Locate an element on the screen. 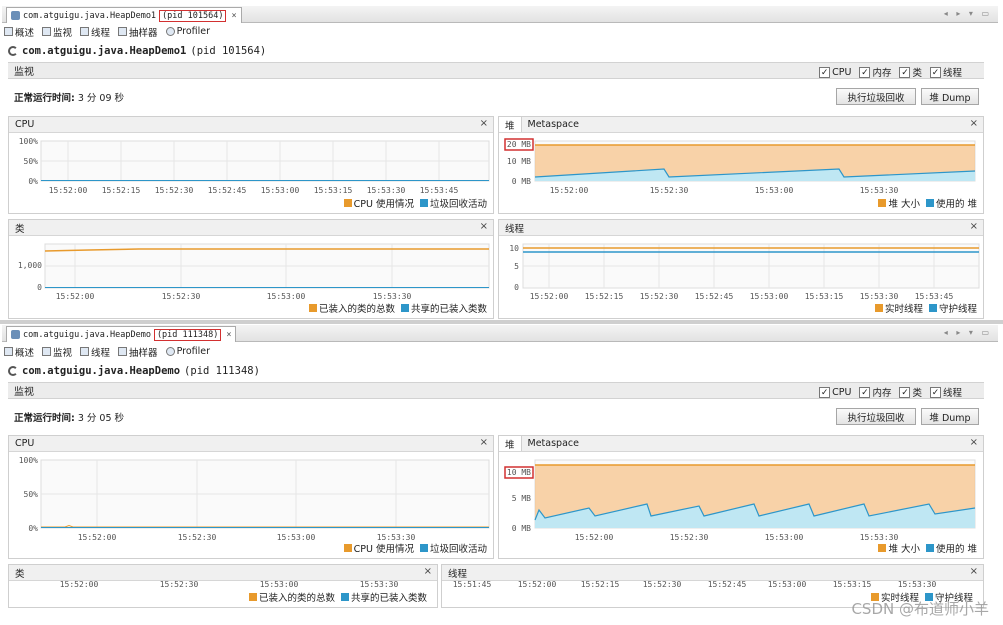 This screenshot has width=1003, height=625. app-tab-2: com.atguigu.java.HeapDemo (pid 111348) × is located at coordinates (121, 334).